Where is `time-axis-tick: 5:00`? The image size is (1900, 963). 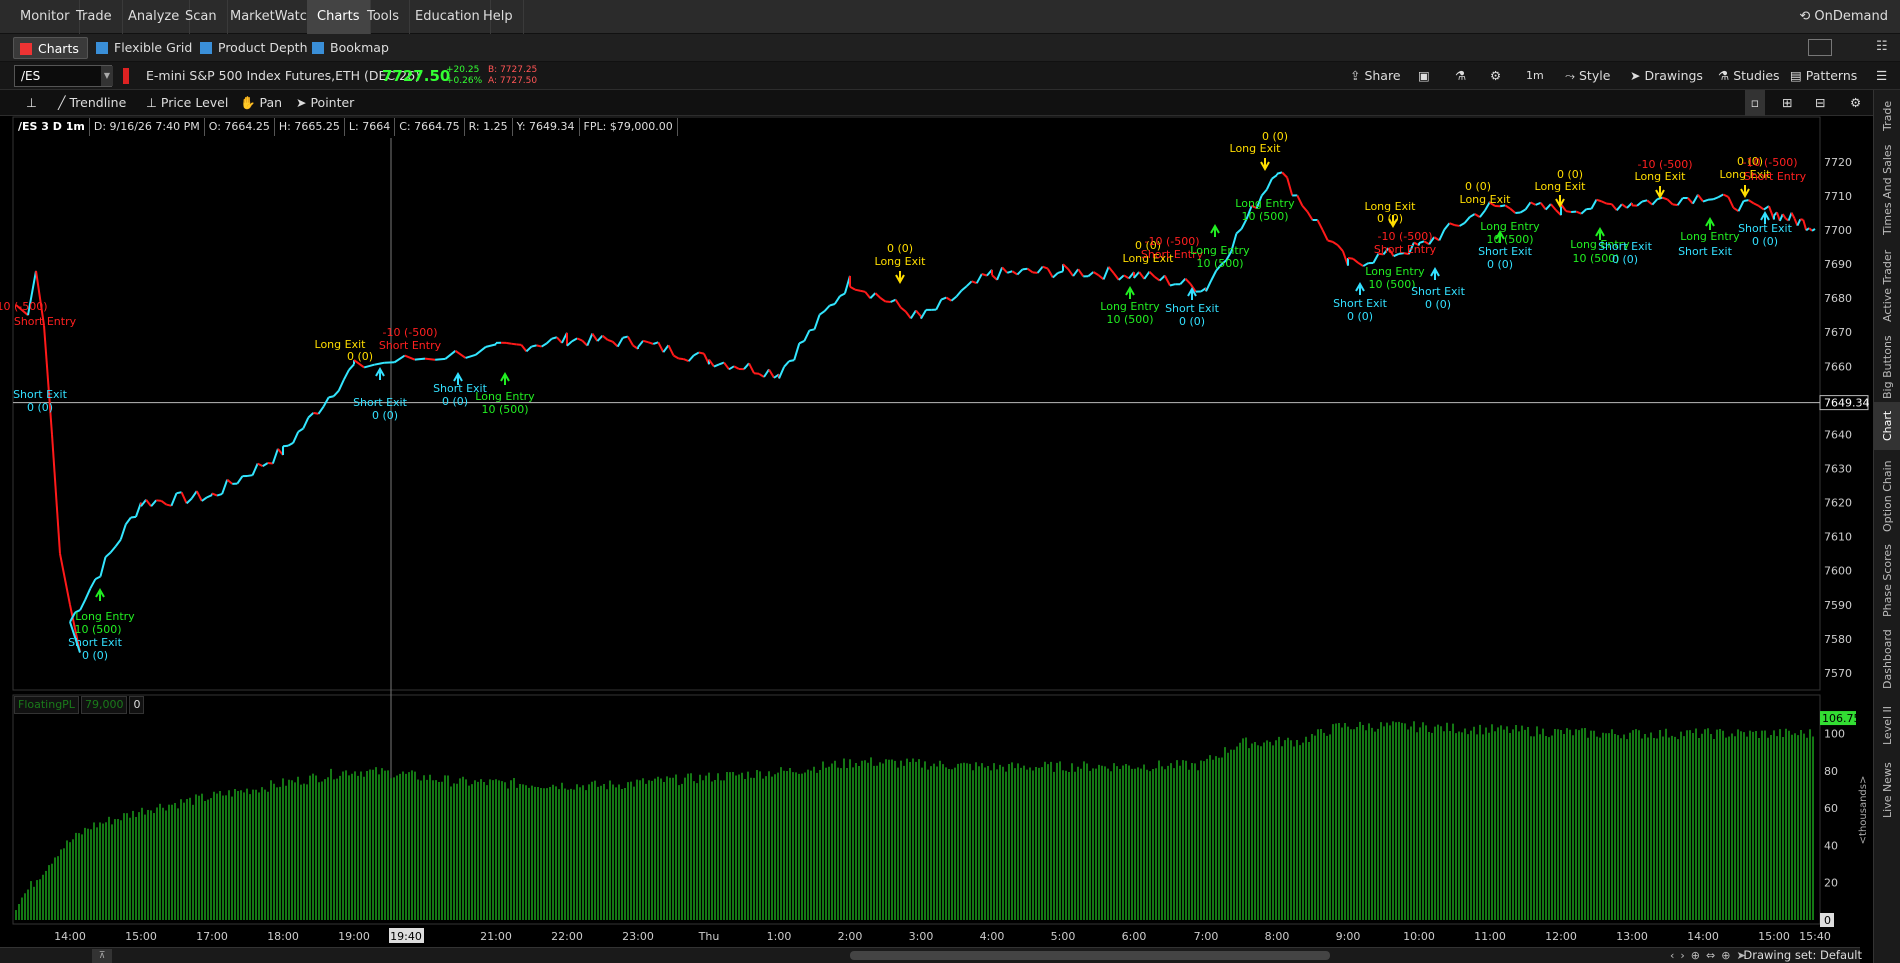 time-axis-tick: 5:00 is located at coordinates (1063, 936).